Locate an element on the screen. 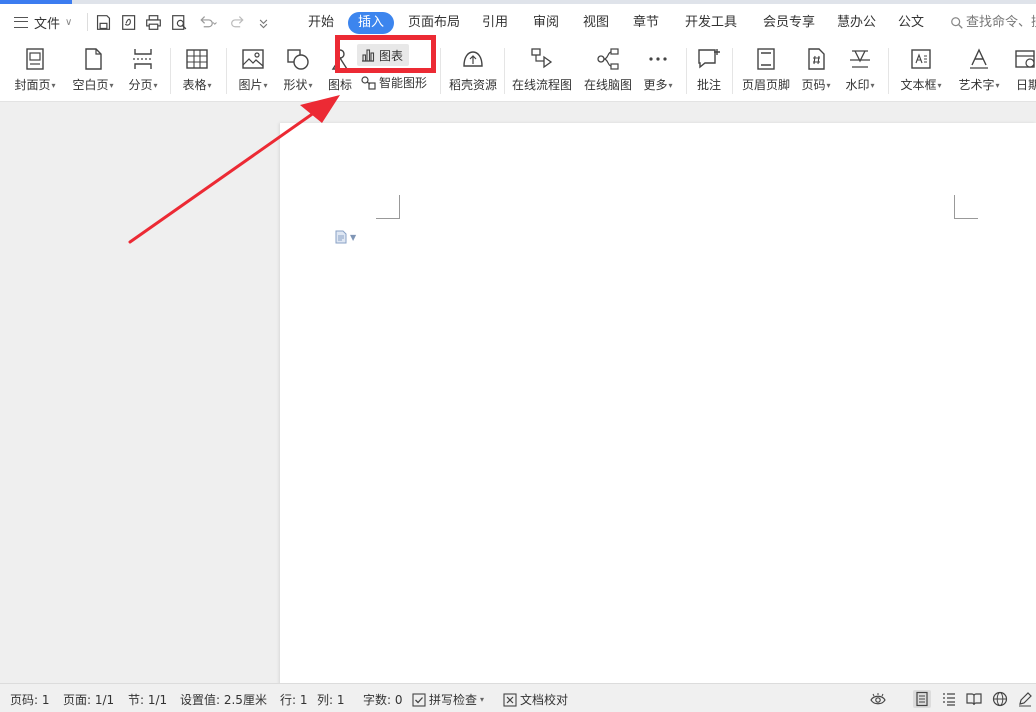 This screenshot has height=712, width=1036. date-icon is located at coordinates (1025, 59).